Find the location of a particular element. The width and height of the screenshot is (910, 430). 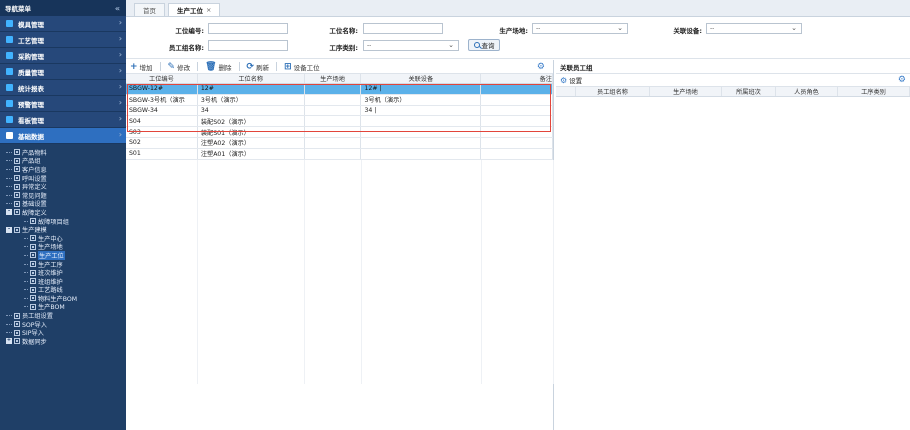

query-button: 查询 is located at coordinates (484, 45).